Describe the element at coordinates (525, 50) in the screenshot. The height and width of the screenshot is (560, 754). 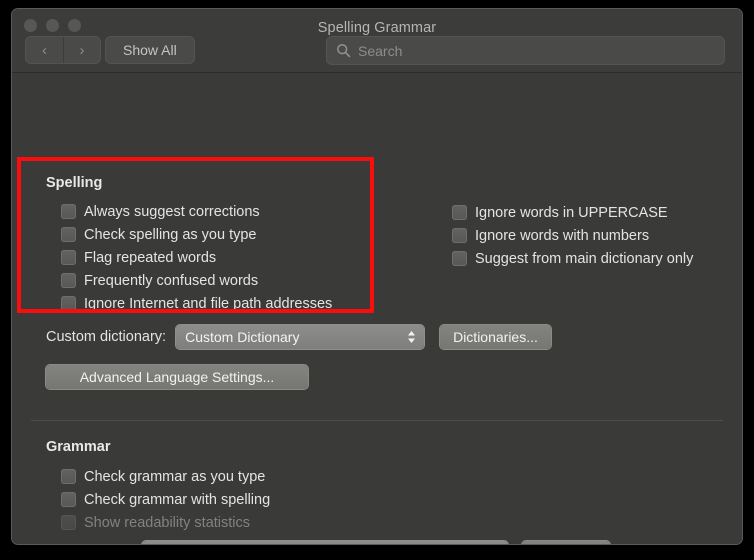
I see `search-field: Search` at that location.